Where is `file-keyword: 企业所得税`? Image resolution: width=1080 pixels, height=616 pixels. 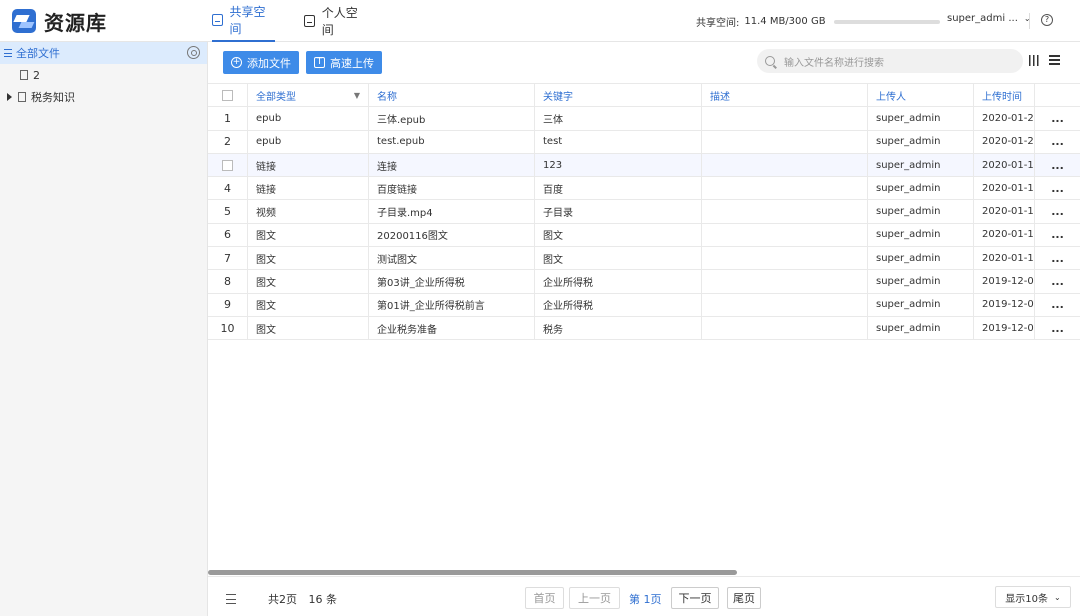 file-keyword: 企业所得税 is located at coordinates (618, 304).